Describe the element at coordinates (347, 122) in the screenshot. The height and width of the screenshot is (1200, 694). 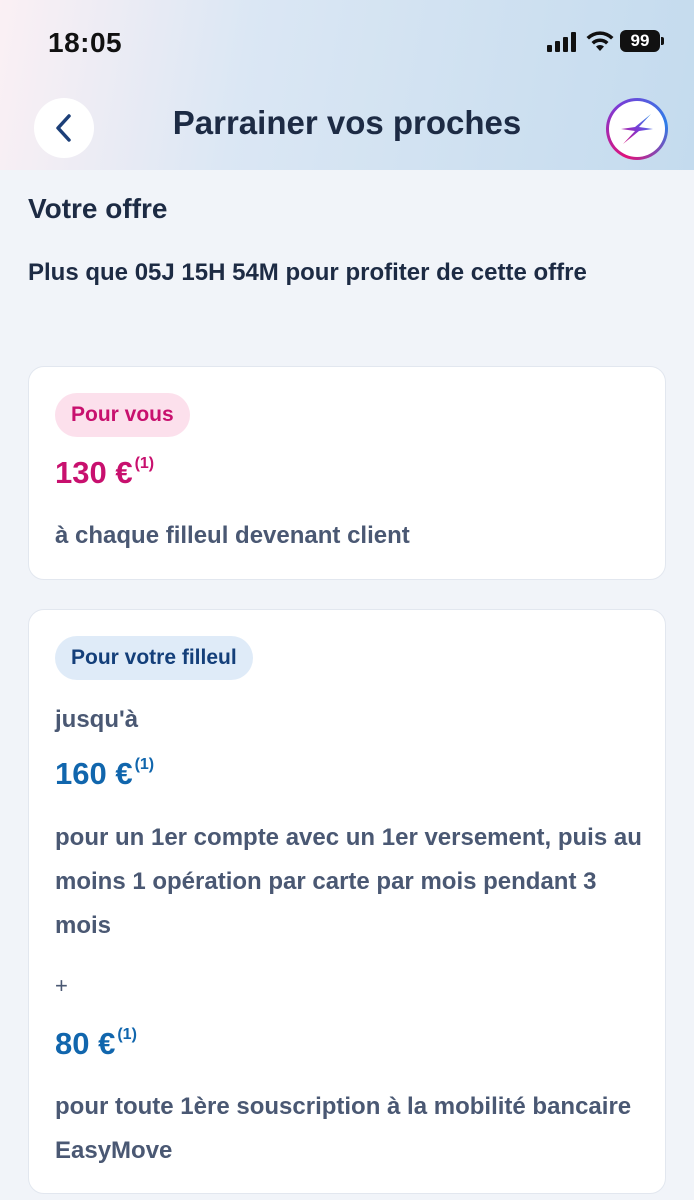
I see `page-title: Parrainer vos proches` at that location.